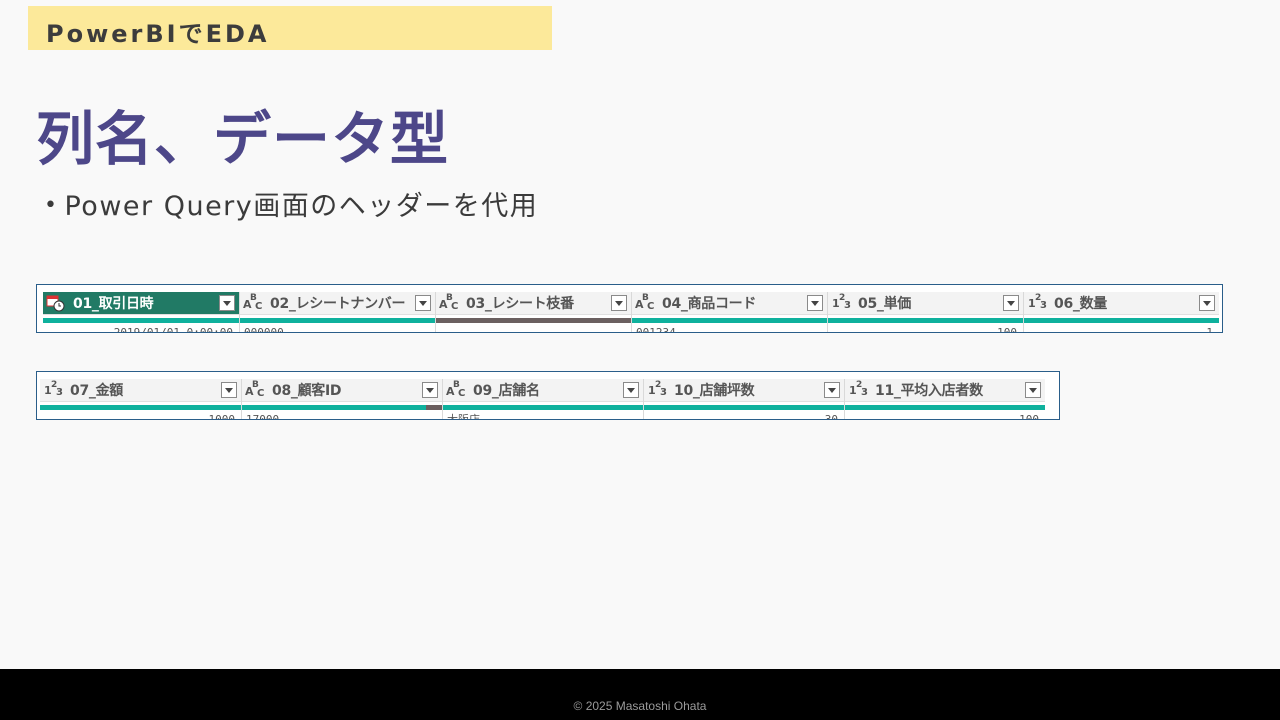 Image resolution: width=1280 pixels, height=720 pixels. What do you see at coordinates (243, 139) in the screenshot?
I see `slide-title: 列名、データ型` at bounding box center [243, 139].